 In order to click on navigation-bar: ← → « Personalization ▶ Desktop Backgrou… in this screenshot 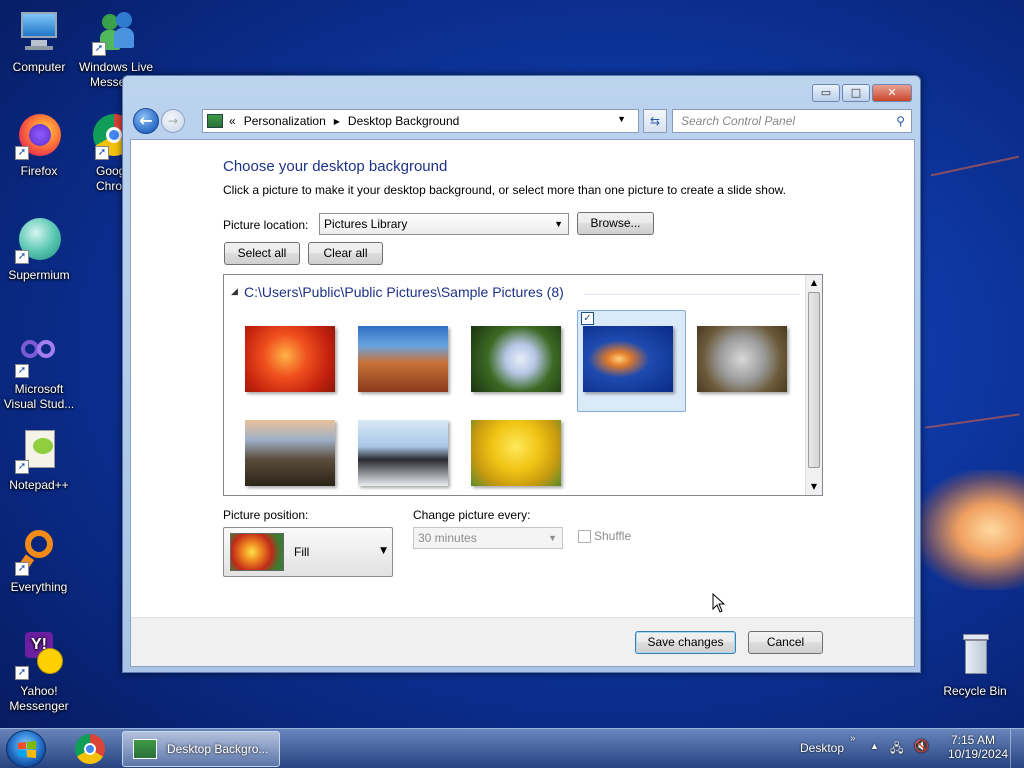, I will do `click(522, 121)`.